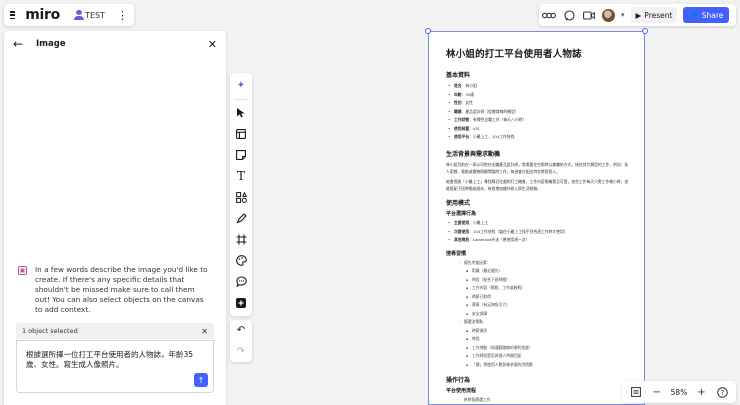 The image size is (740, 405). Describe the element at coordinates (241, 303) in the screenshot. I see `add-more-icon` at that location.